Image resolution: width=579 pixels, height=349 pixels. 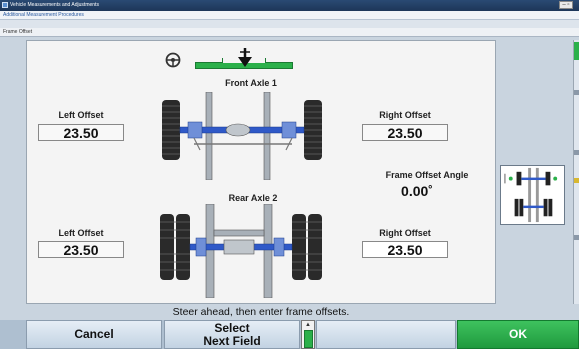 What do you see at coordinates (386, 334) in the screenshot?
I see `blank-button` at bounding box center [386, 334].